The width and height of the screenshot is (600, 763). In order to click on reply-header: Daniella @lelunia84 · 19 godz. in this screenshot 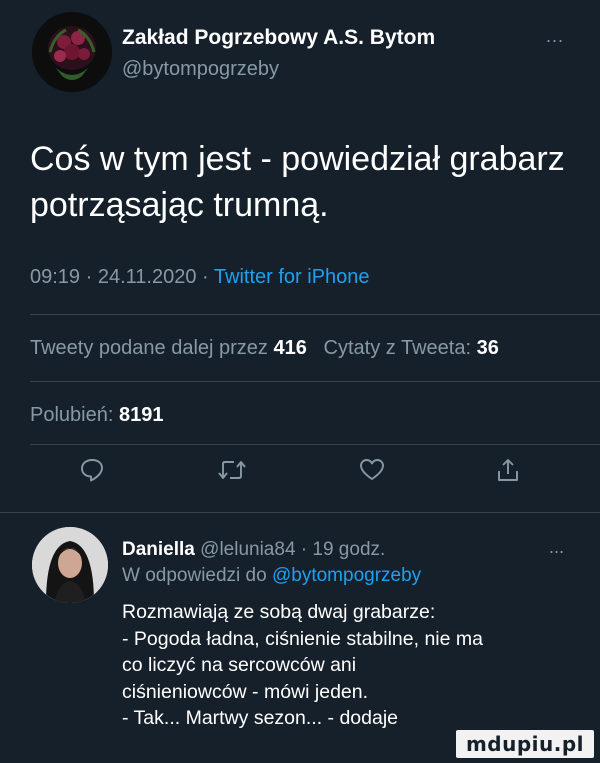, I will do `click(253, 550)`.